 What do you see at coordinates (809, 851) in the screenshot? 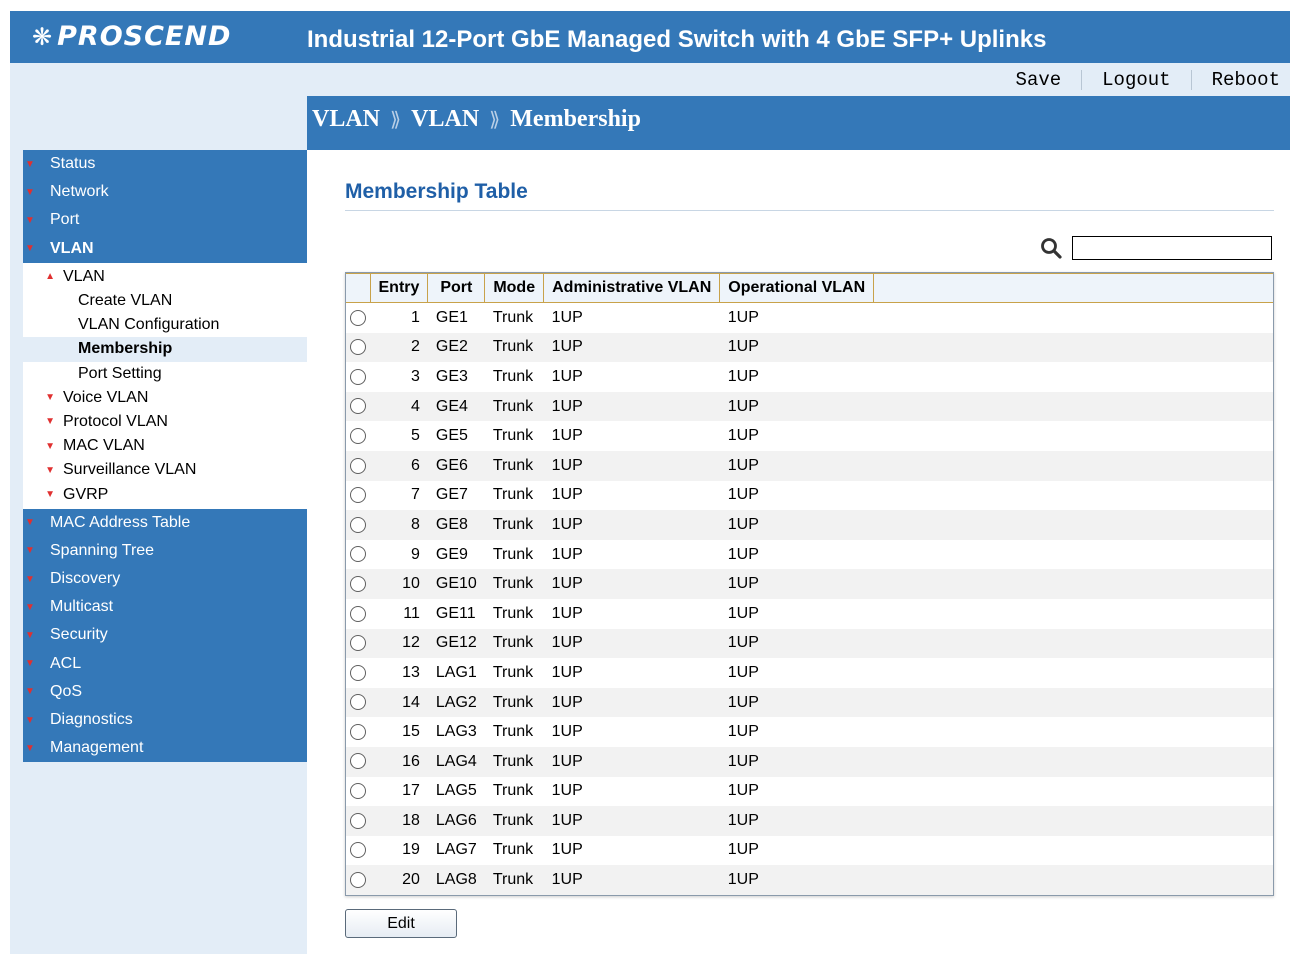
I see `table-row: 19 LAG7 Trunk 1UP 1UP` at bounding box center [809, 851].